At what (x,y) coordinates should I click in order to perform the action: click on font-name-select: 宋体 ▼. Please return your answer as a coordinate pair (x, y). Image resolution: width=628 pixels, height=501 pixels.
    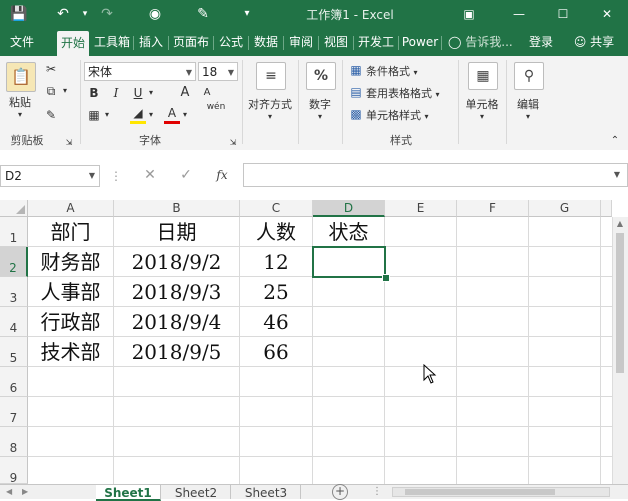
    Looking at the image, I should click on (140, 71).